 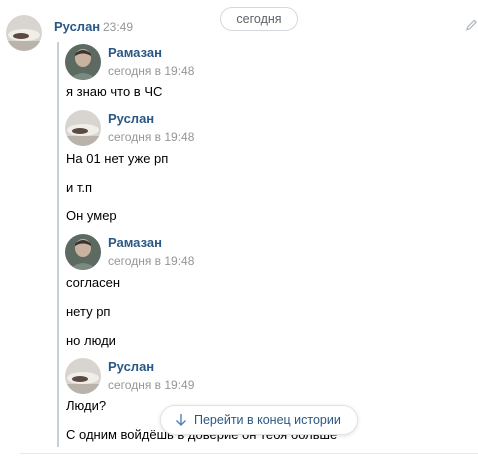 I want to click on message-author: Руслан, so click(x=77, y=26).